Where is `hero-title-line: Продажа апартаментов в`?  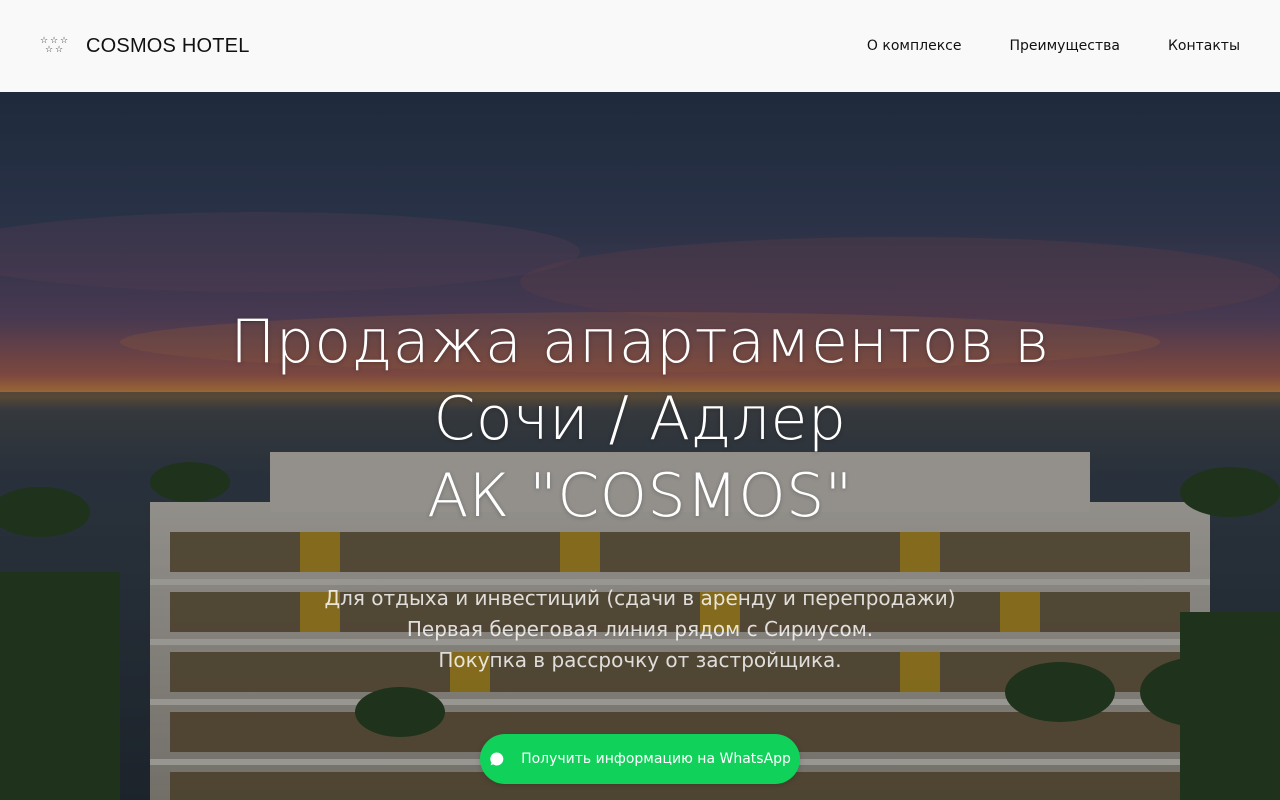 hero-title-line: Продажа апартаментов в is located at coordinates (640, 342).